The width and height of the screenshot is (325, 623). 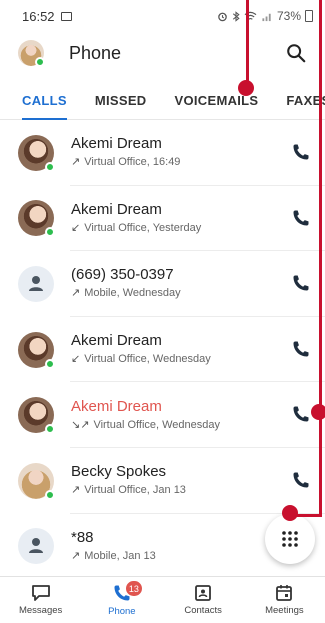 I want to click on status-time: 16:52, so click(x=38, y=16).